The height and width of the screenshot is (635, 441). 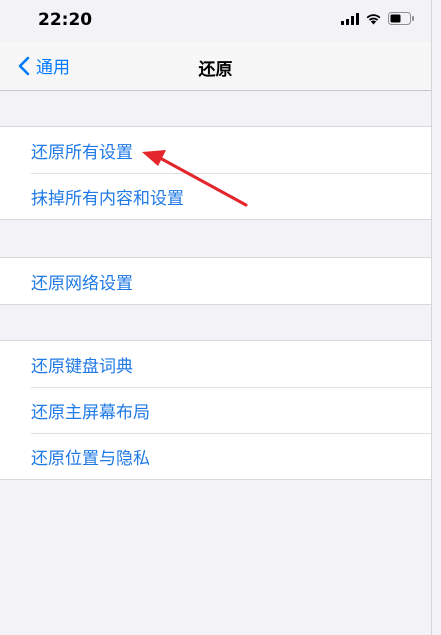 I want to click on reset-network-settings: 还原网络设置, so click(x=215, y=281).